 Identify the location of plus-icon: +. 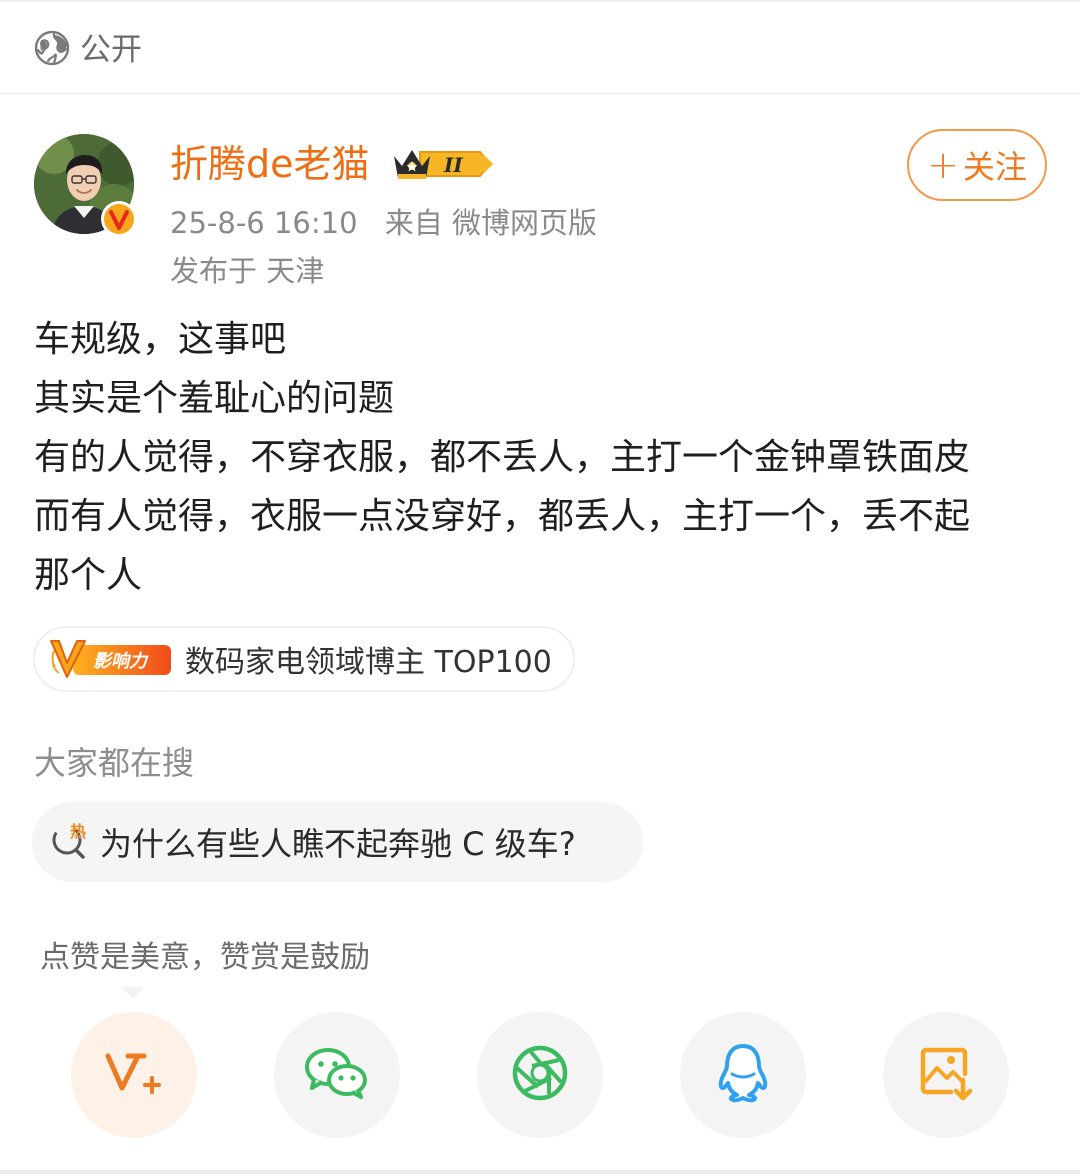
(943, 165).